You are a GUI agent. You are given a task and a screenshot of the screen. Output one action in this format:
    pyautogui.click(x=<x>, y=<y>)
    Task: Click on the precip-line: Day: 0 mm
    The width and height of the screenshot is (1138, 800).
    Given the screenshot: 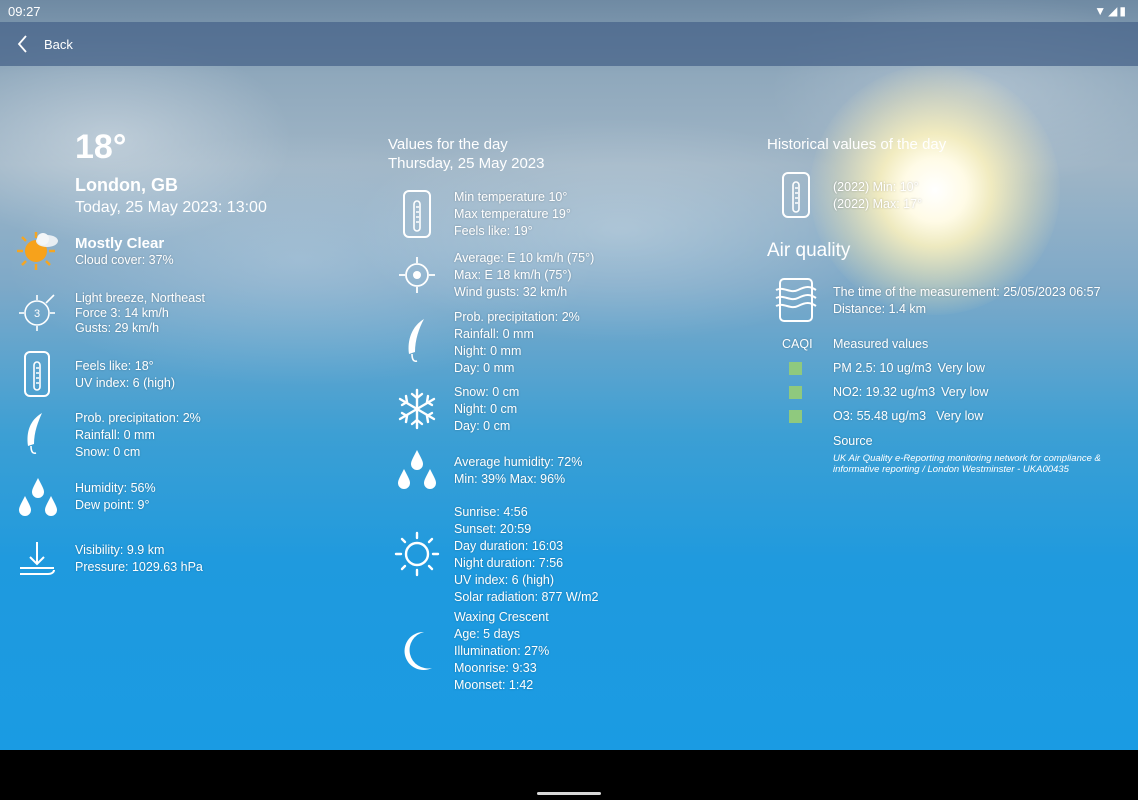 What is the action you would take?
    pyautogui.click(x=484, y=368)
    